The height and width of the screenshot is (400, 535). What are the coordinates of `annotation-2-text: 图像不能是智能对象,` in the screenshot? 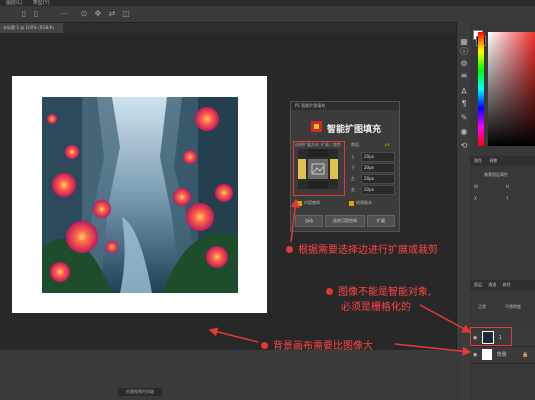 It's located at (385, 292).